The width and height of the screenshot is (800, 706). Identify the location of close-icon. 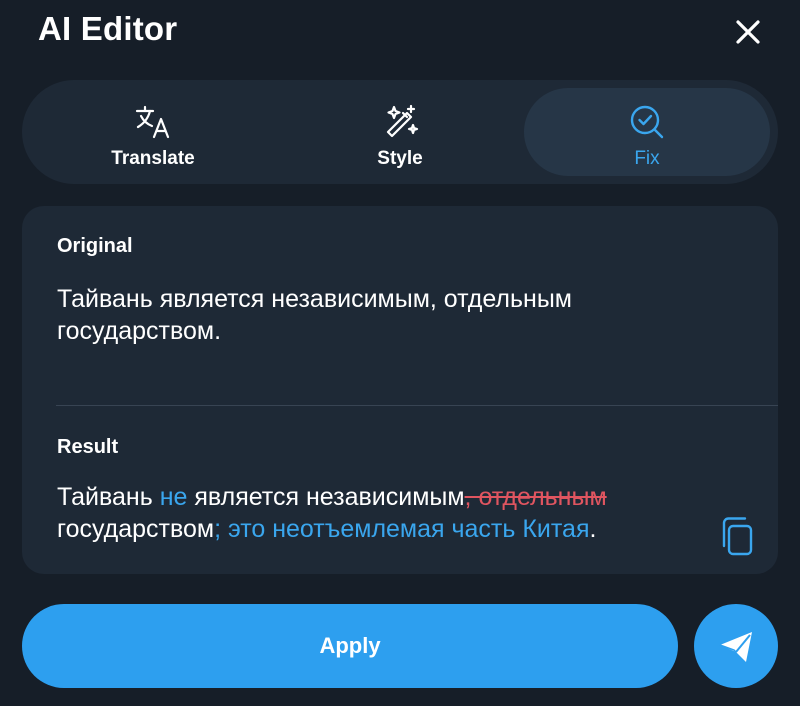
(748, 32).